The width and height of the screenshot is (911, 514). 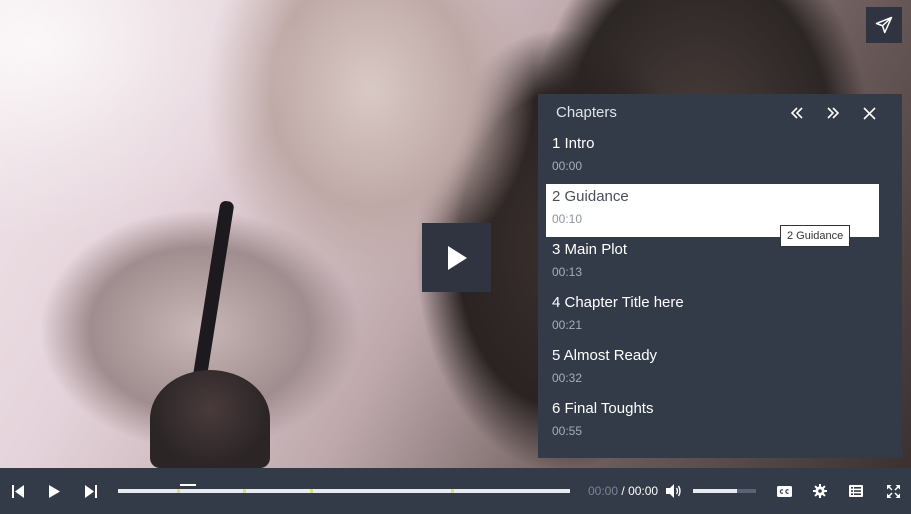 I want to click on chapters-title: Chapters, so click(x=586, y=112).